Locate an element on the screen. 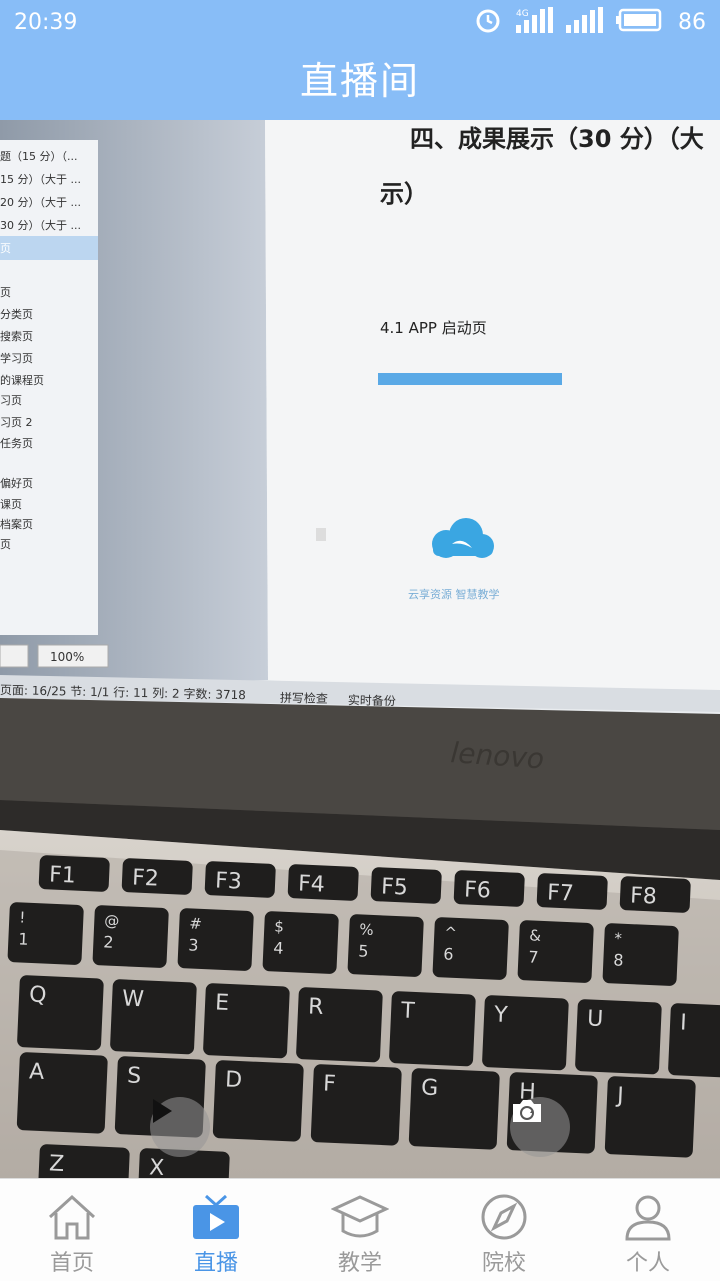 The height and width of the screenshot is (1281, 720). alarm-icon is located at coordinates (488, 22).